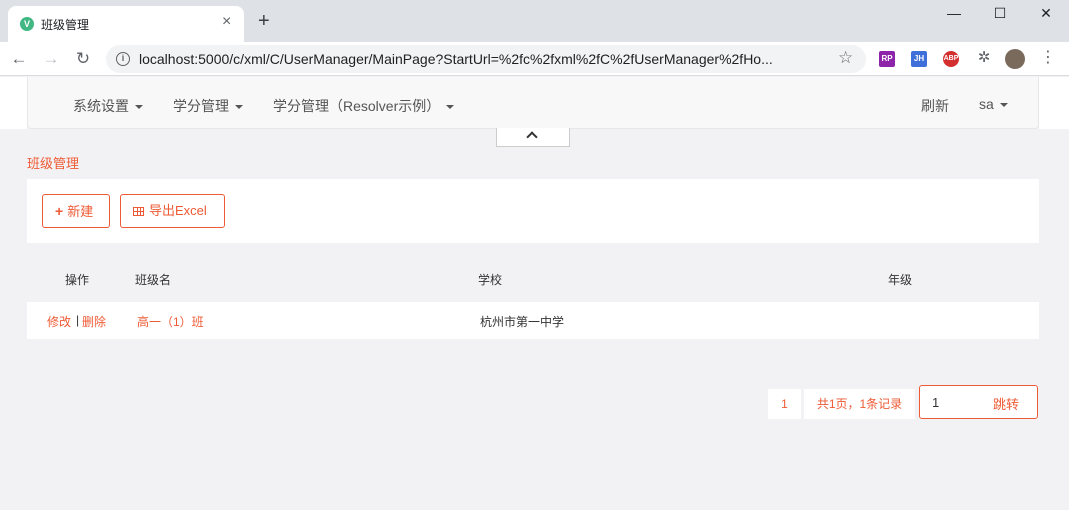 Image resolution: width=1069 pixels, height=510 pixels. I want to click on nav-label: 系统设置, so click(101, 106).